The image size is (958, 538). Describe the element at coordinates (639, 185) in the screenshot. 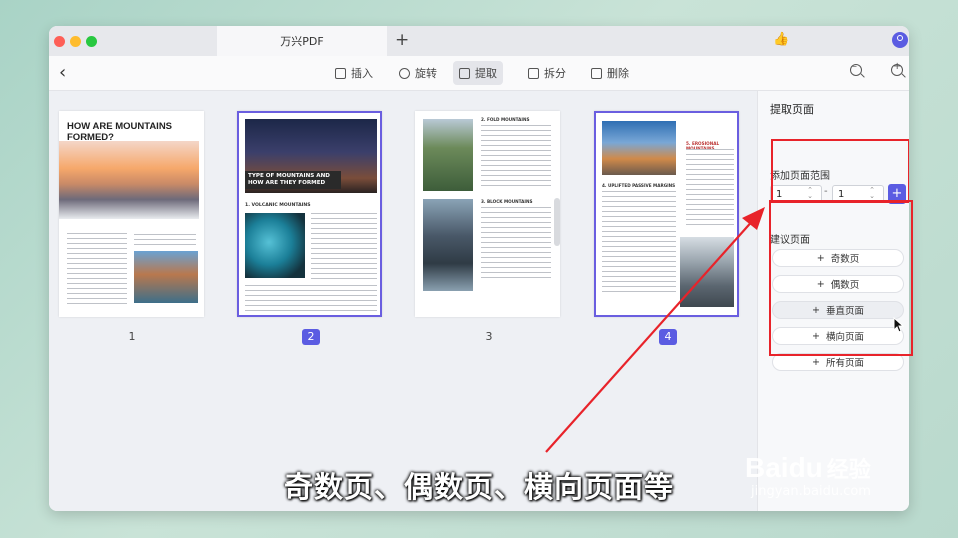

I see `section-title: 4. UPLIFTED PASSIVE MARGINS` at that location.